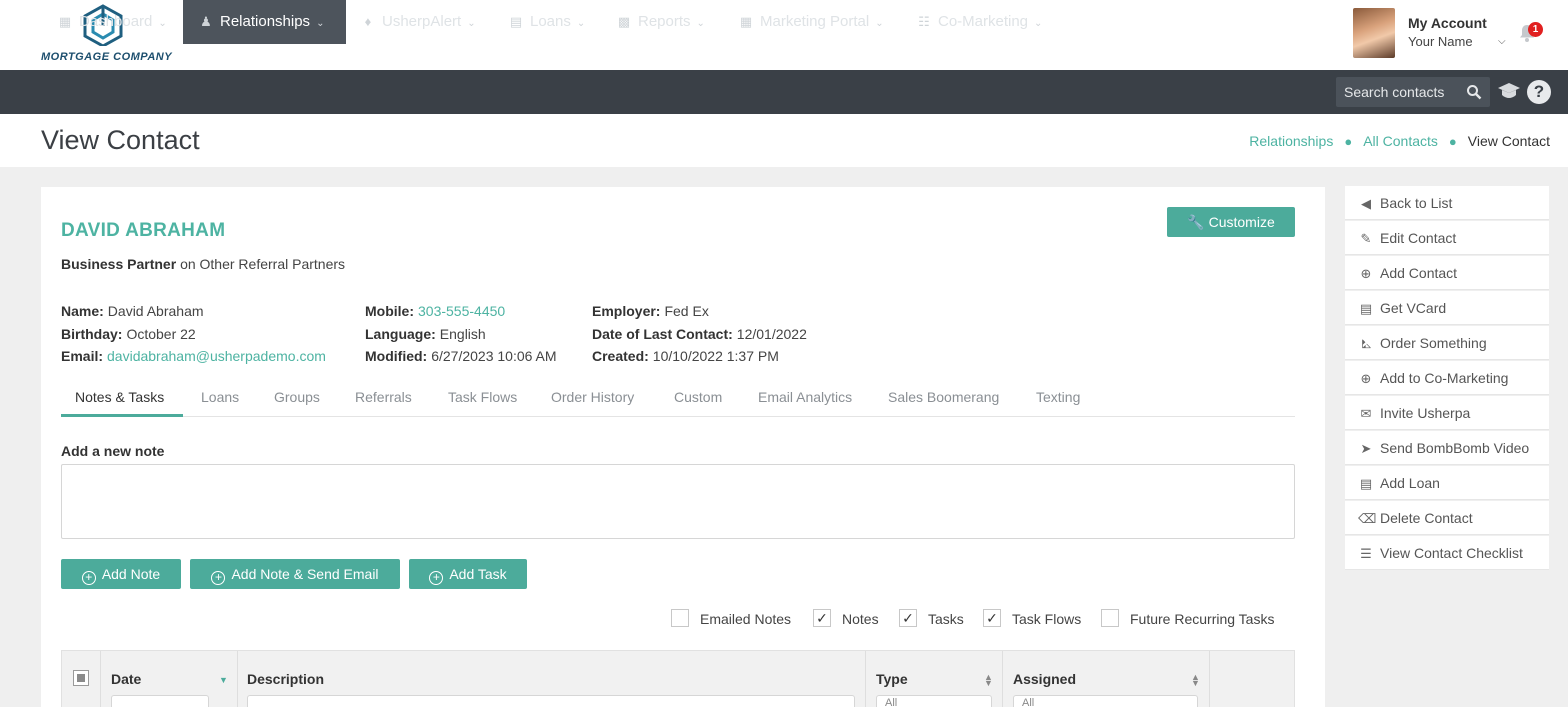  I want to click on tab-referrals: Referrals, so click(383, 399).